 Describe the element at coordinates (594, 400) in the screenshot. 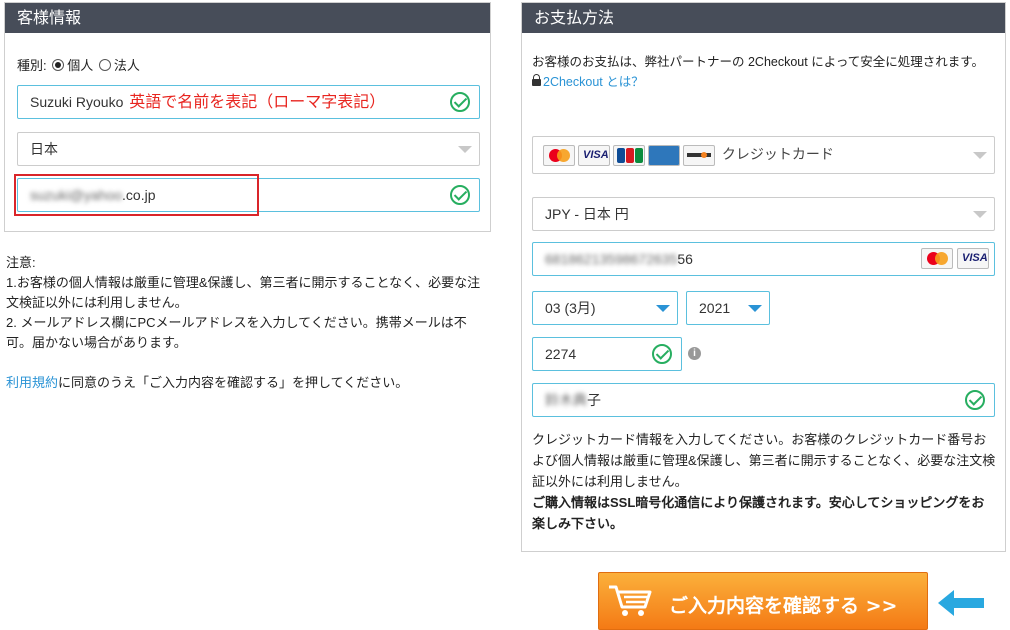

I see `card-holder-tail: 子` at that location.